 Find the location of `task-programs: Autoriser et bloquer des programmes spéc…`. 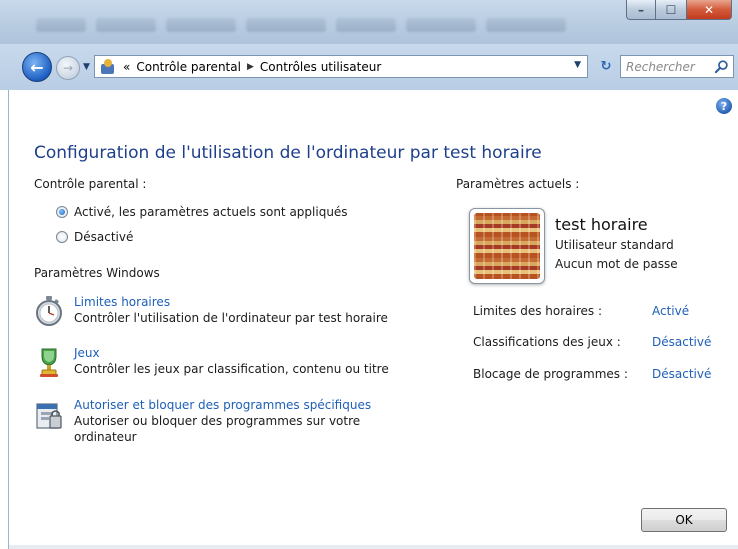

task-programs: Autoriser et bloquer des programmes spéc… is located at coordinates (209, 421).